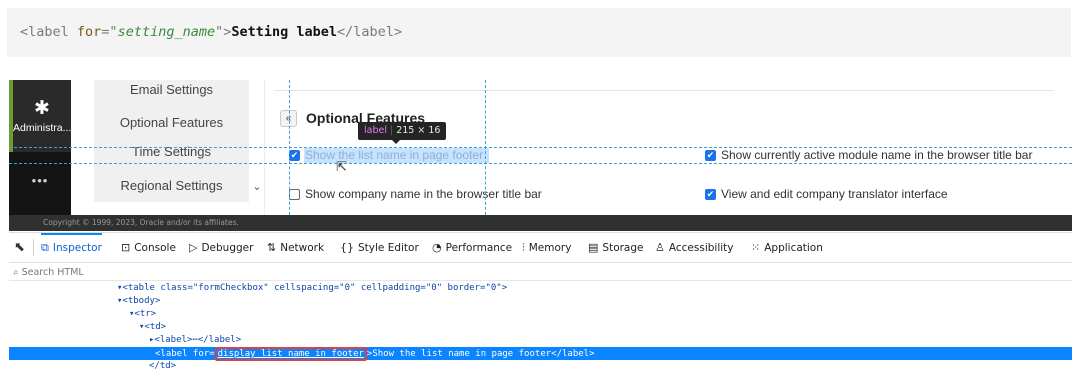 The width and height of the screenshot is (1081, 374). What do you see at coordinates (388, 248) in the screenshot?
I see `tab-label: Style Editor` at bounding box center [388, 248].